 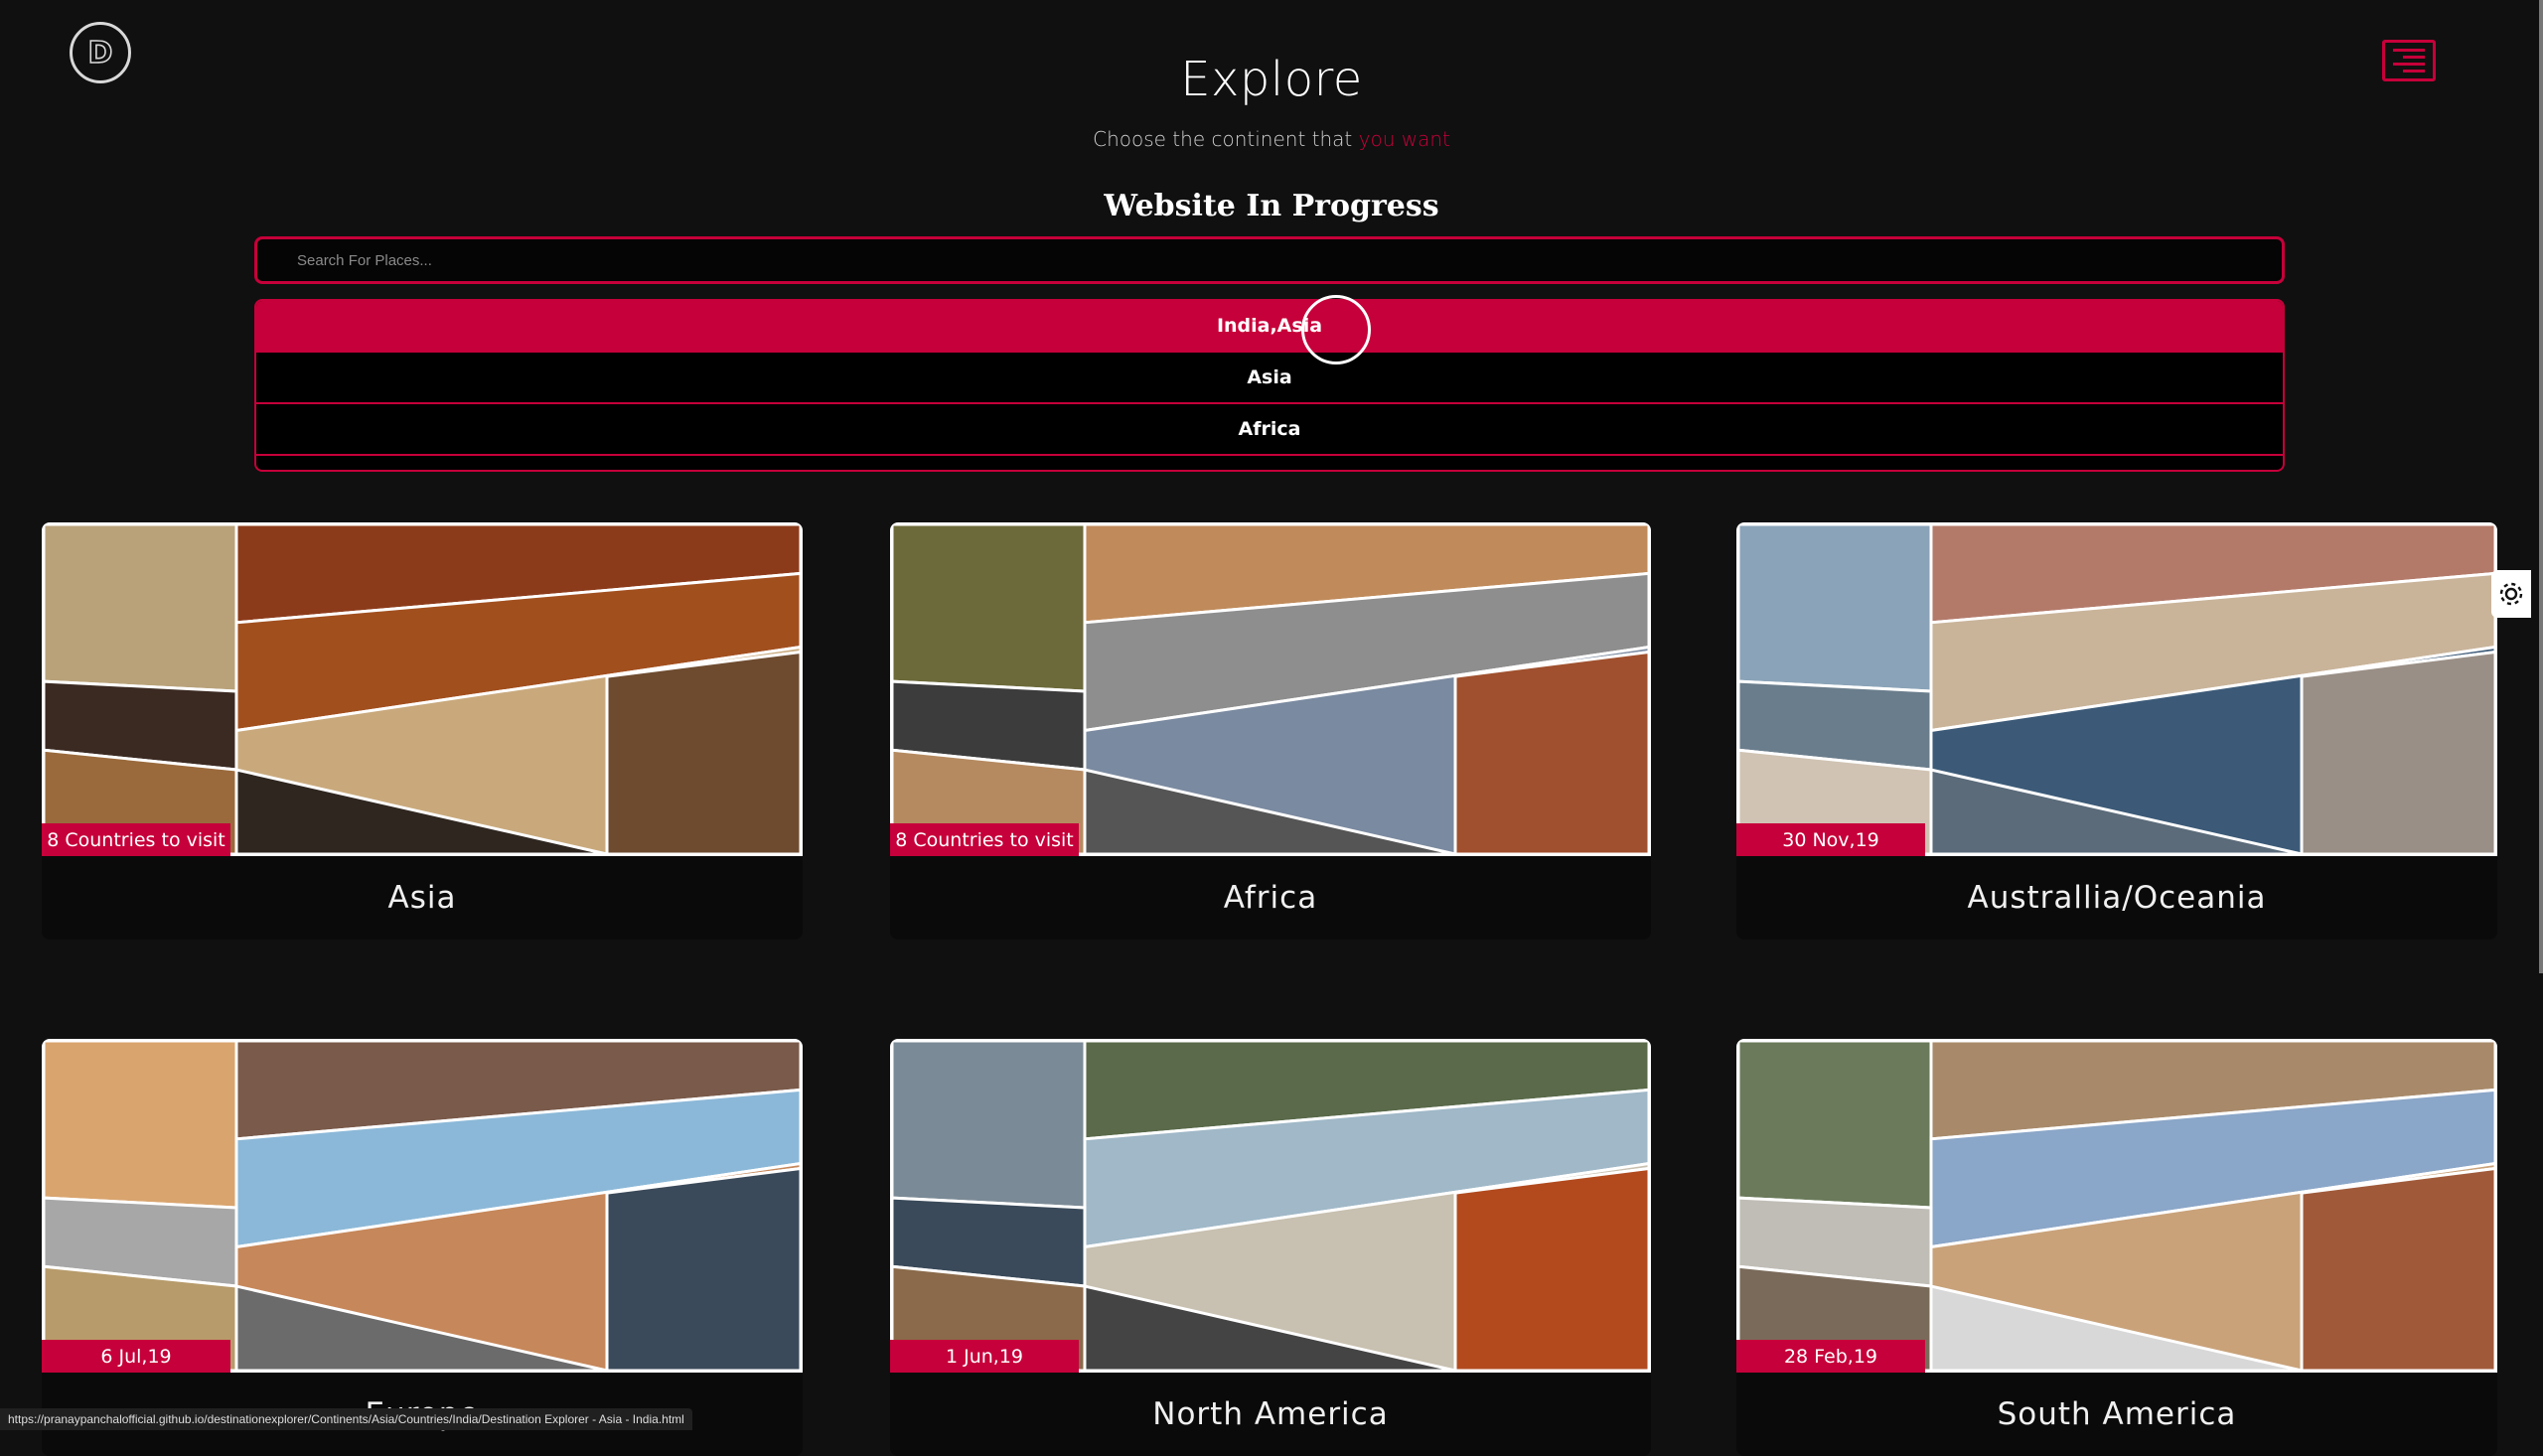 I want to click on result-item: India,Asia, so click(x=1269, y=327).